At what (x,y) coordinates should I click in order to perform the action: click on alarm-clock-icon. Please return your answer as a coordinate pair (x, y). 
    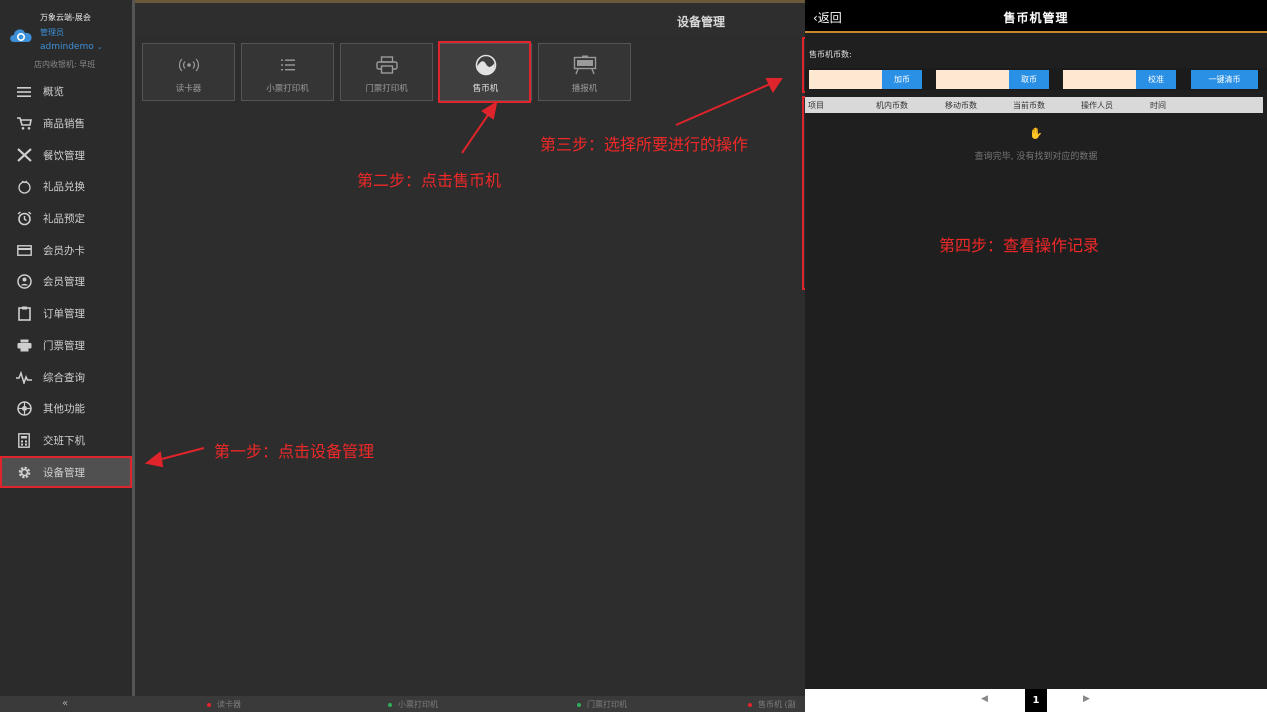
    Looking at the image, I should click on (24, 219).